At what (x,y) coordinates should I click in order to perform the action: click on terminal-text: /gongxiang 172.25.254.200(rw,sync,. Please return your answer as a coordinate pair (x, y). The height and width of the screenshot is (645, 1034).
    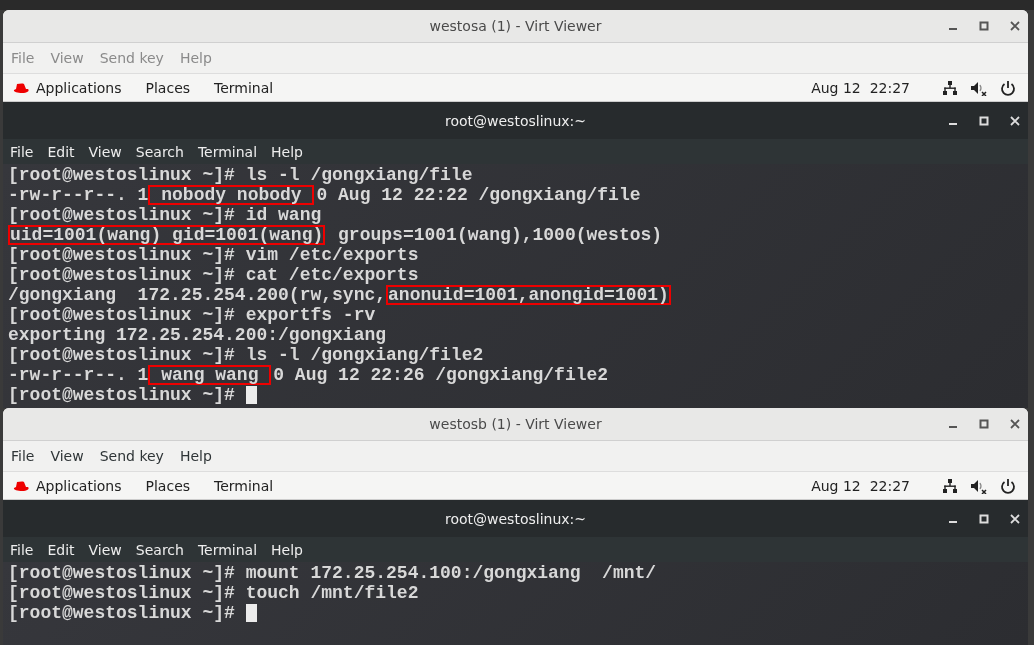
    Looking at the image, I should click on (197, 295).